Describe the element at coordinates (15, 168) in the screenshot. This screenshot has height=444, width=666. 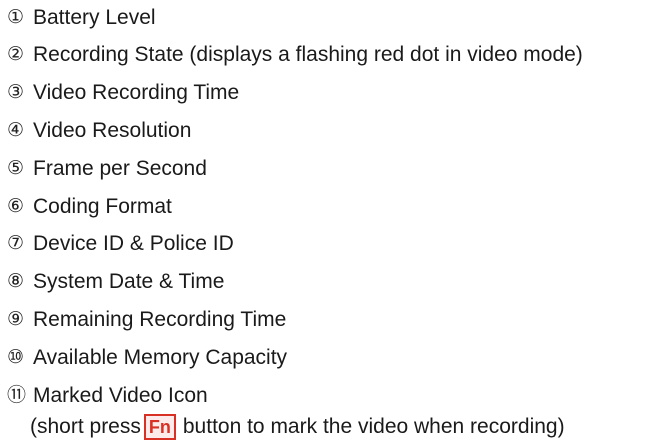
I see `item-number: ⑤` at that location.